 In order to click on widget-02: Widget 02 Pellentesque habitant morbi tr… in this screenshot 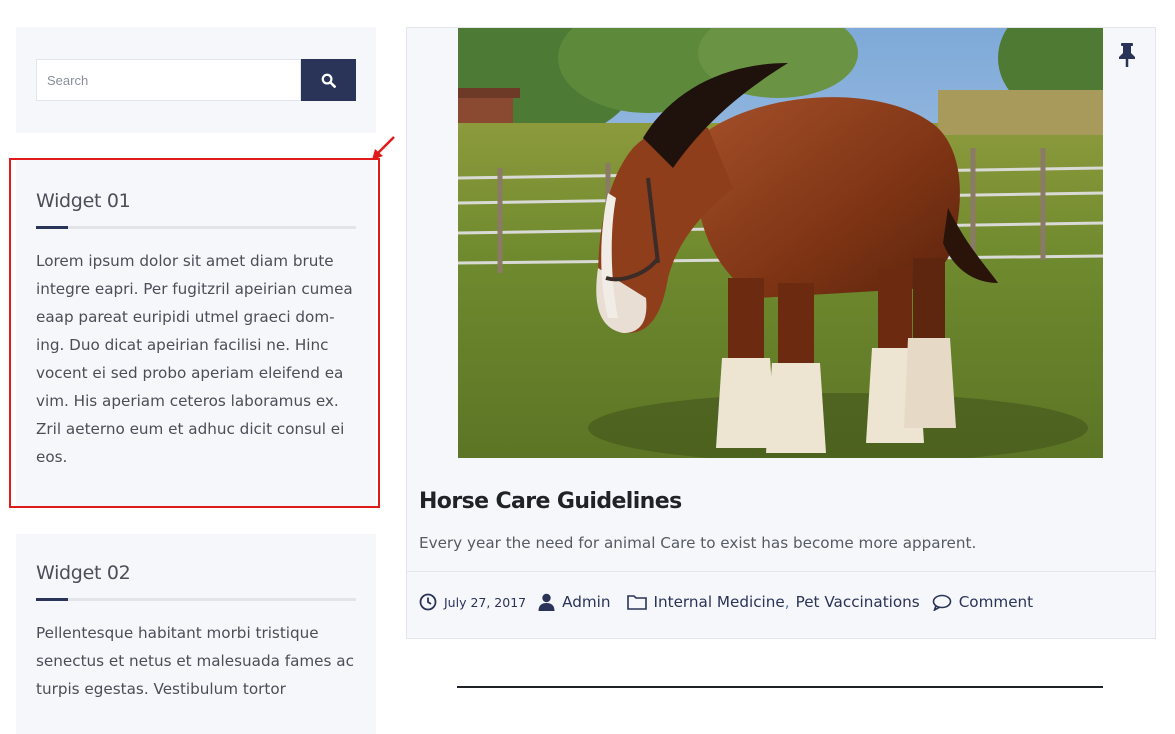, I will do `click(196, 634)`.